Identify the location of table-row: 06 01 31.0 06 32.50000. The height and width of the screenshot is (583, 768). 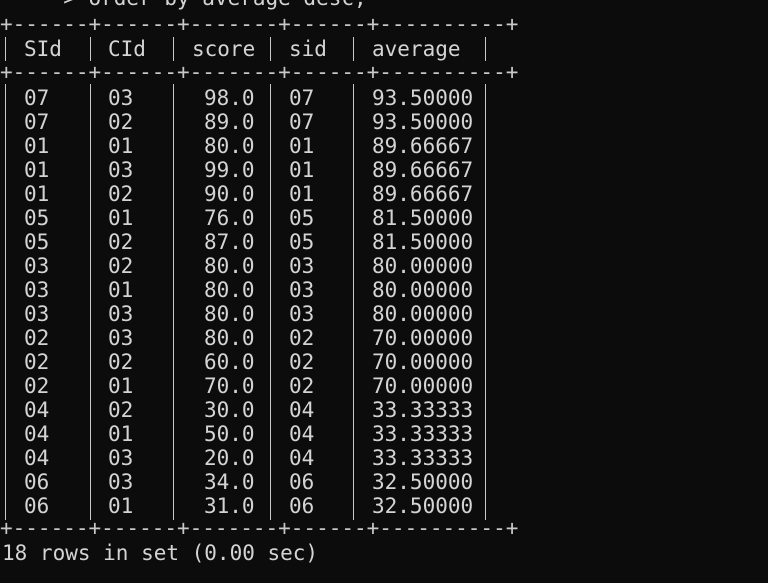
(247, 506).